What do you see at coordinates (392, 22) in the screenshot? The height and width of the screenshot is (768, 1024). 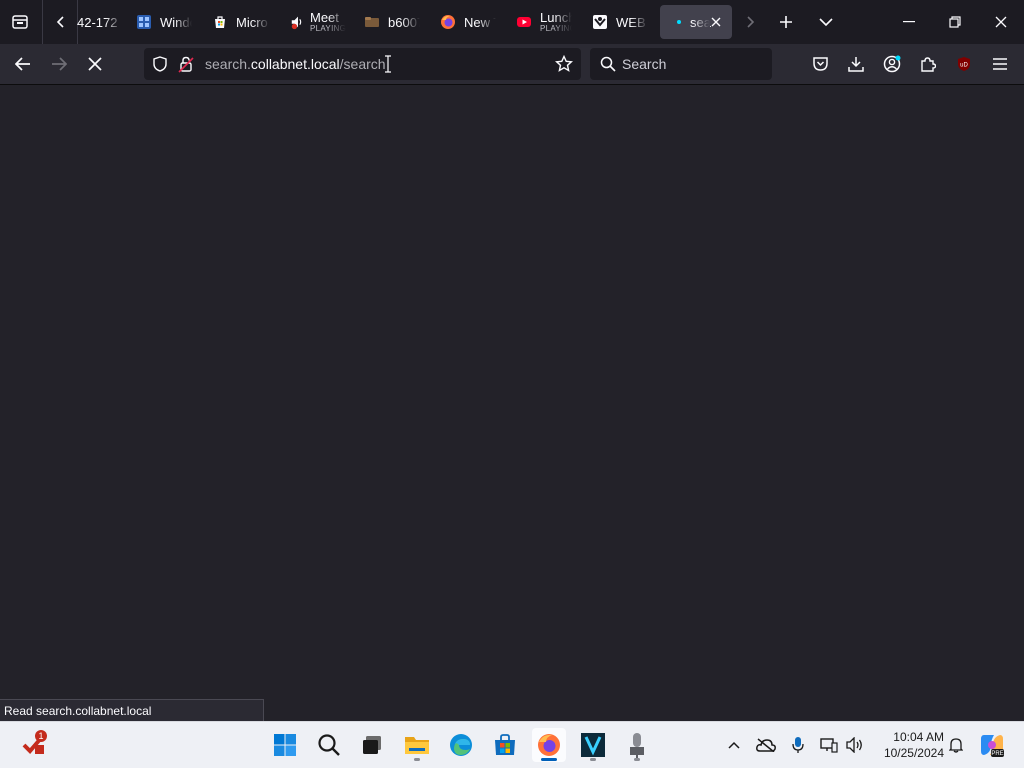 I see `tab: b6007` at bounding box center [392, 22].